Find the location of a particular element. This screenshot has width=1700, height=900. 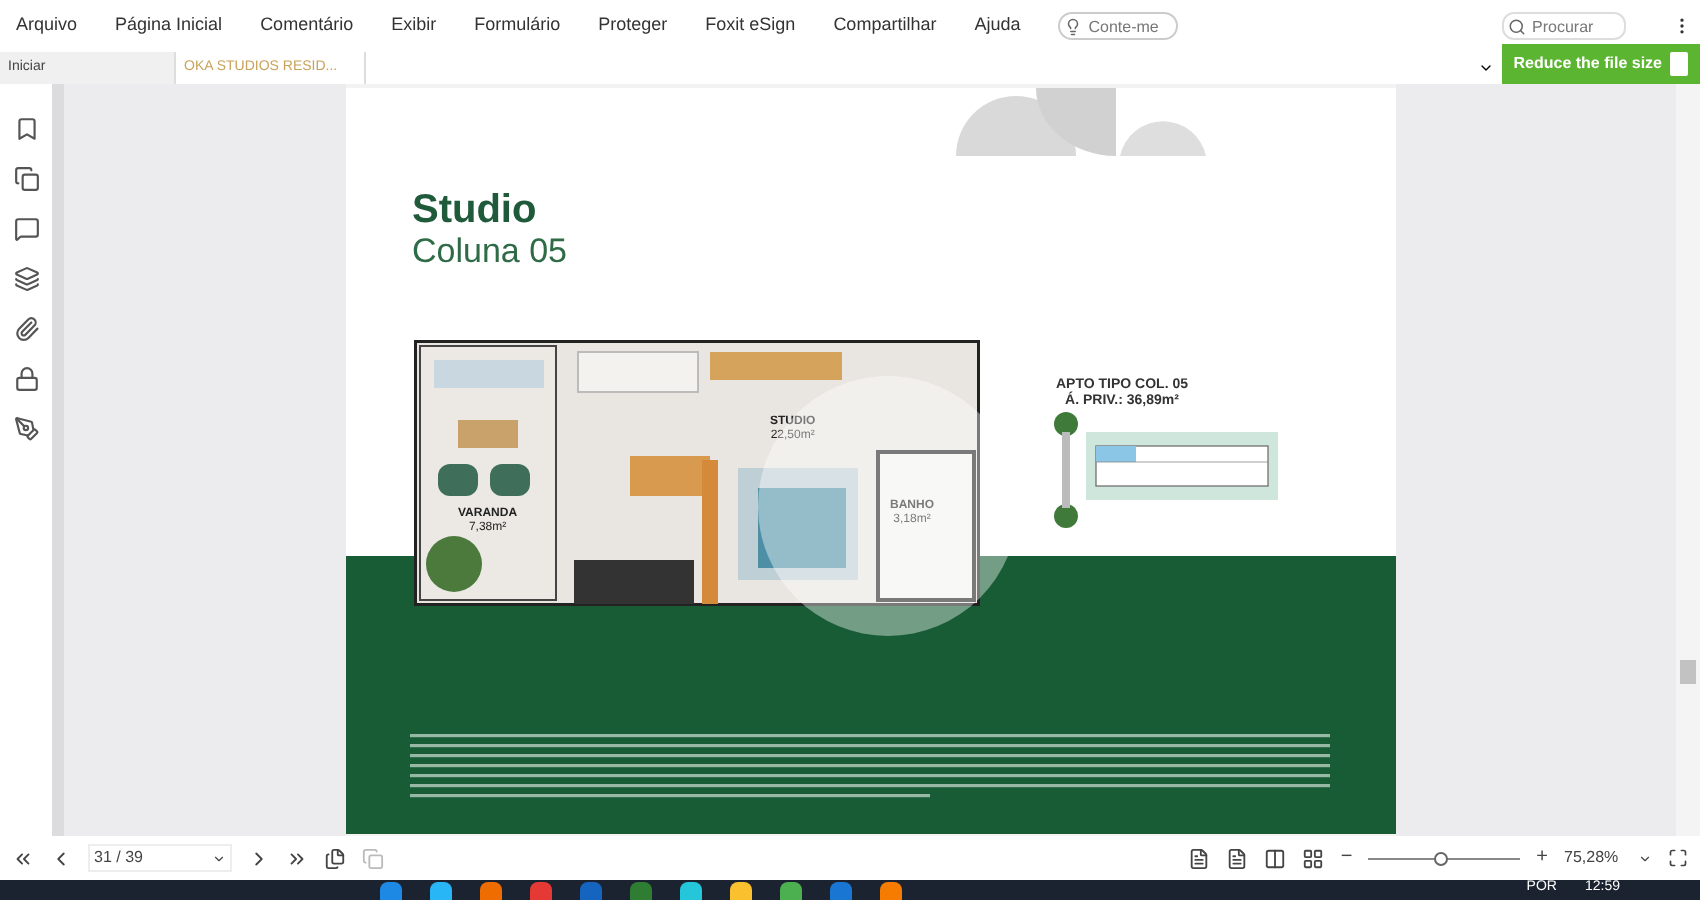

continuous-page-icon is located at coordinates (1237, 858).